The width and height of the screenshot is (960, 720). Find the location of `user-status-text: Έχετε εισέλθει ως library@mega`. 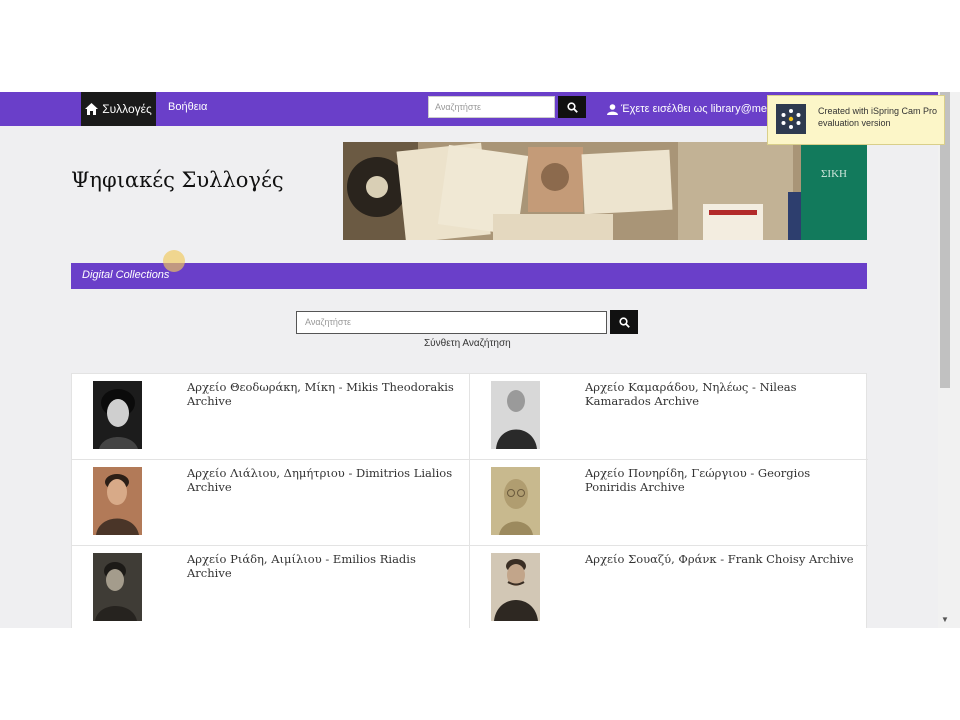

user-status-text: Έχετε εισέλθει ως library@mega is located at coordinates (700, 109).